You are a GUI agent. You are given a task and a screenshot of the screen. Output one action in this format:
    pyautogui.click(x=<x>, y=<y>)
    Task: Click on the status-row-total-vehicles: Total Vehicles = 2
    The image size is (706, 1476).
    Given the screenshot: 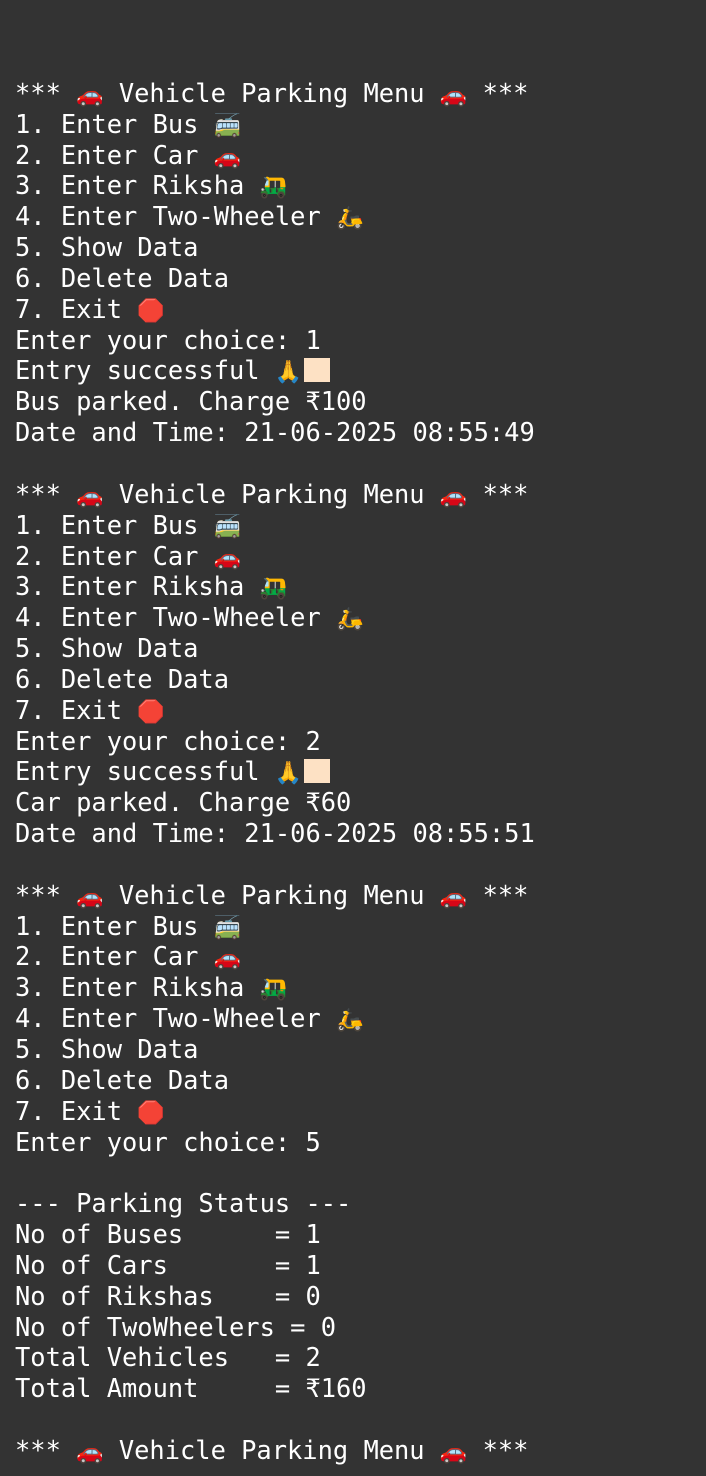 What is the action you would take?
    pyautogui.click(x=168, y=1357)
    